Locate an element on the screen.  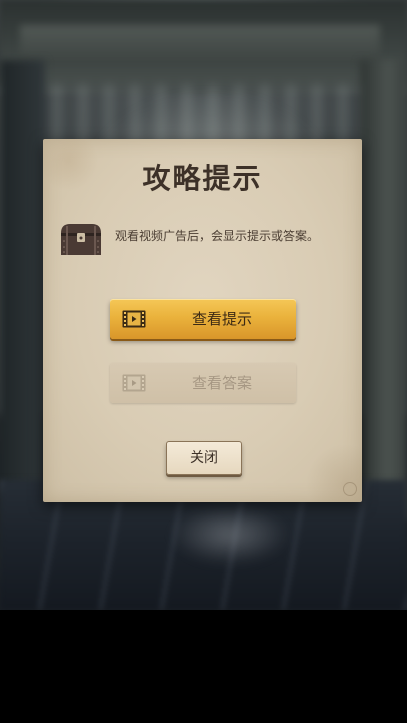
background-right-pillar is located at coordinates (383, 290).